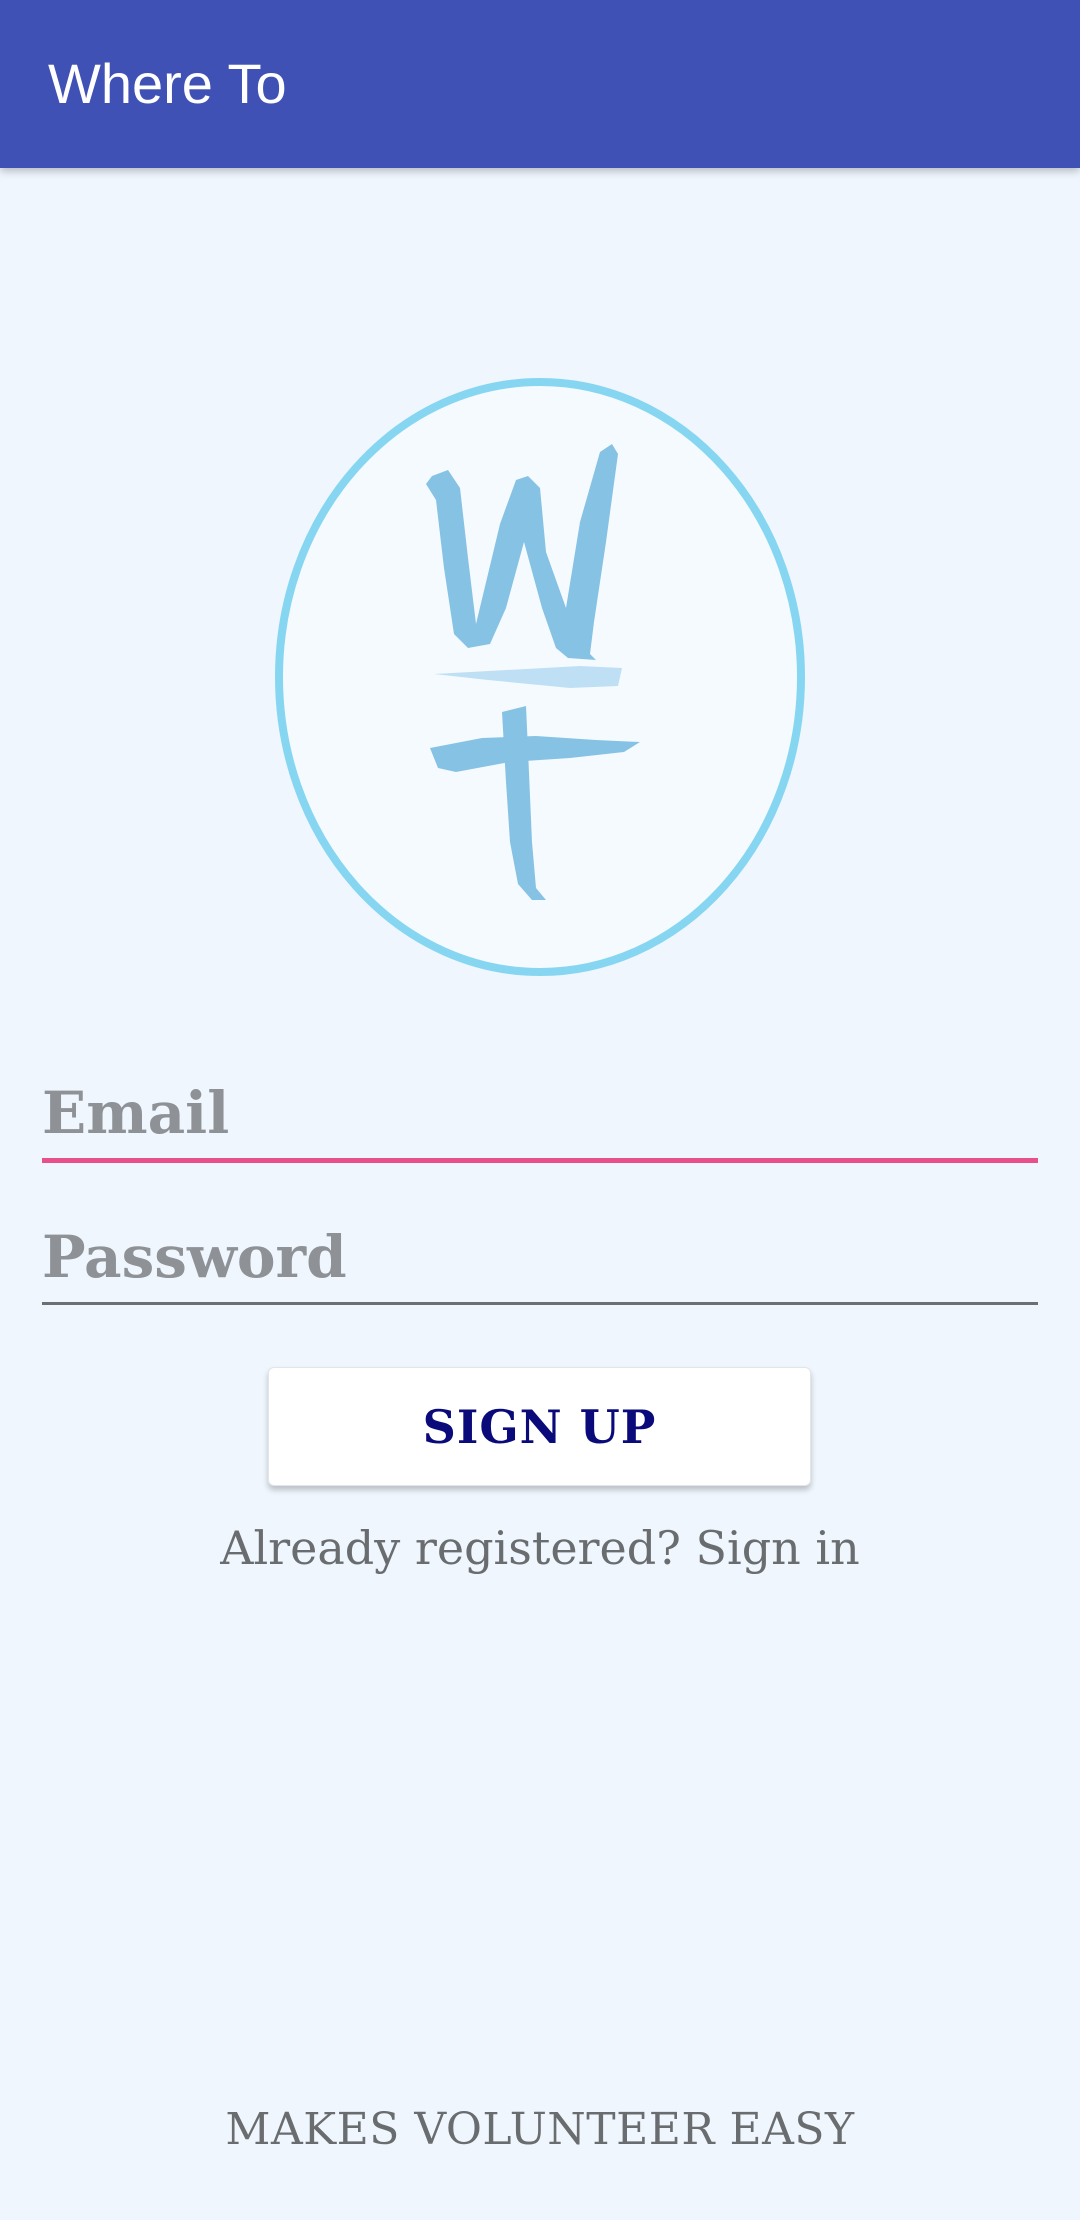 The image size is (1080, 2220). I want to click on email-input, so click(540, 1113).